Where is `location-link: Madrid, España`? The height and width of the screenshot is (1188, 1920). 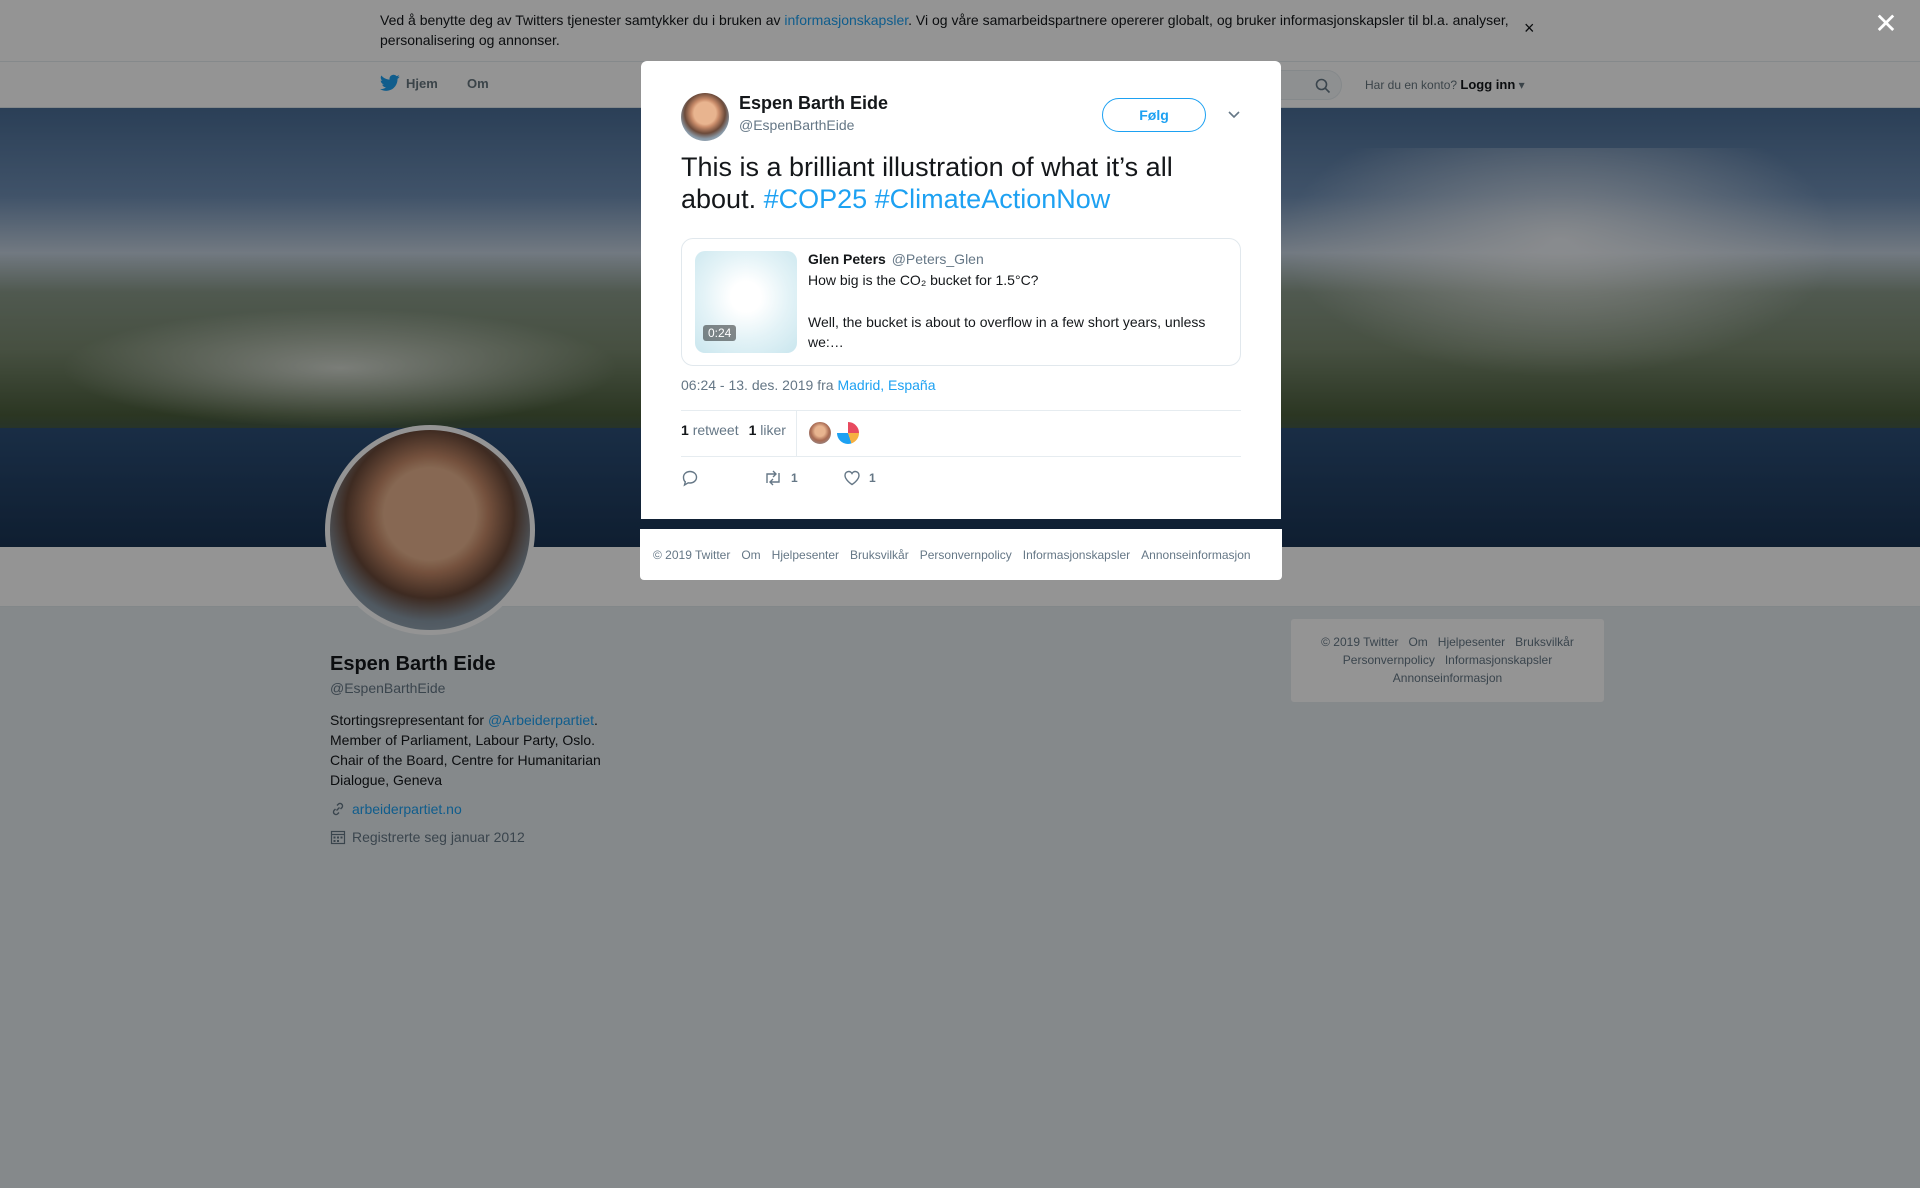 location-link: Madrid, España is located at coordinates (886, 385).